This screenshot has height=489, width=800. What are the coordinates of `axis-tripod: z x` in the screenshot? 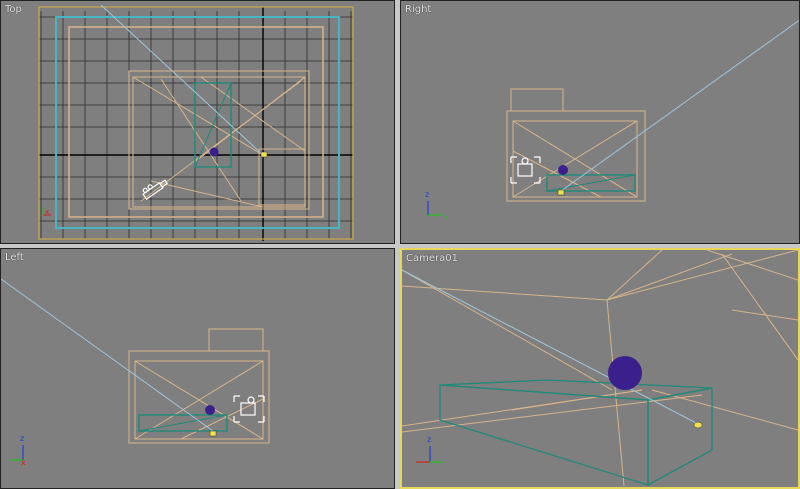 It's located at (17, 450).